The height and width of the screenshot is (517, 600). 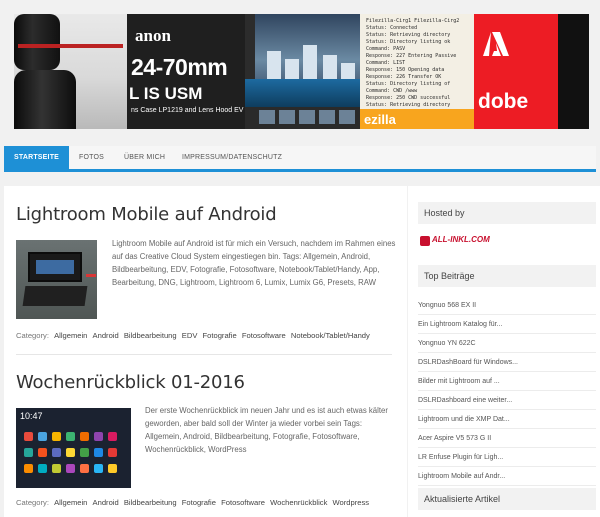 I want to click on post-thumbnail-tablet, so click(x=56, y=279).